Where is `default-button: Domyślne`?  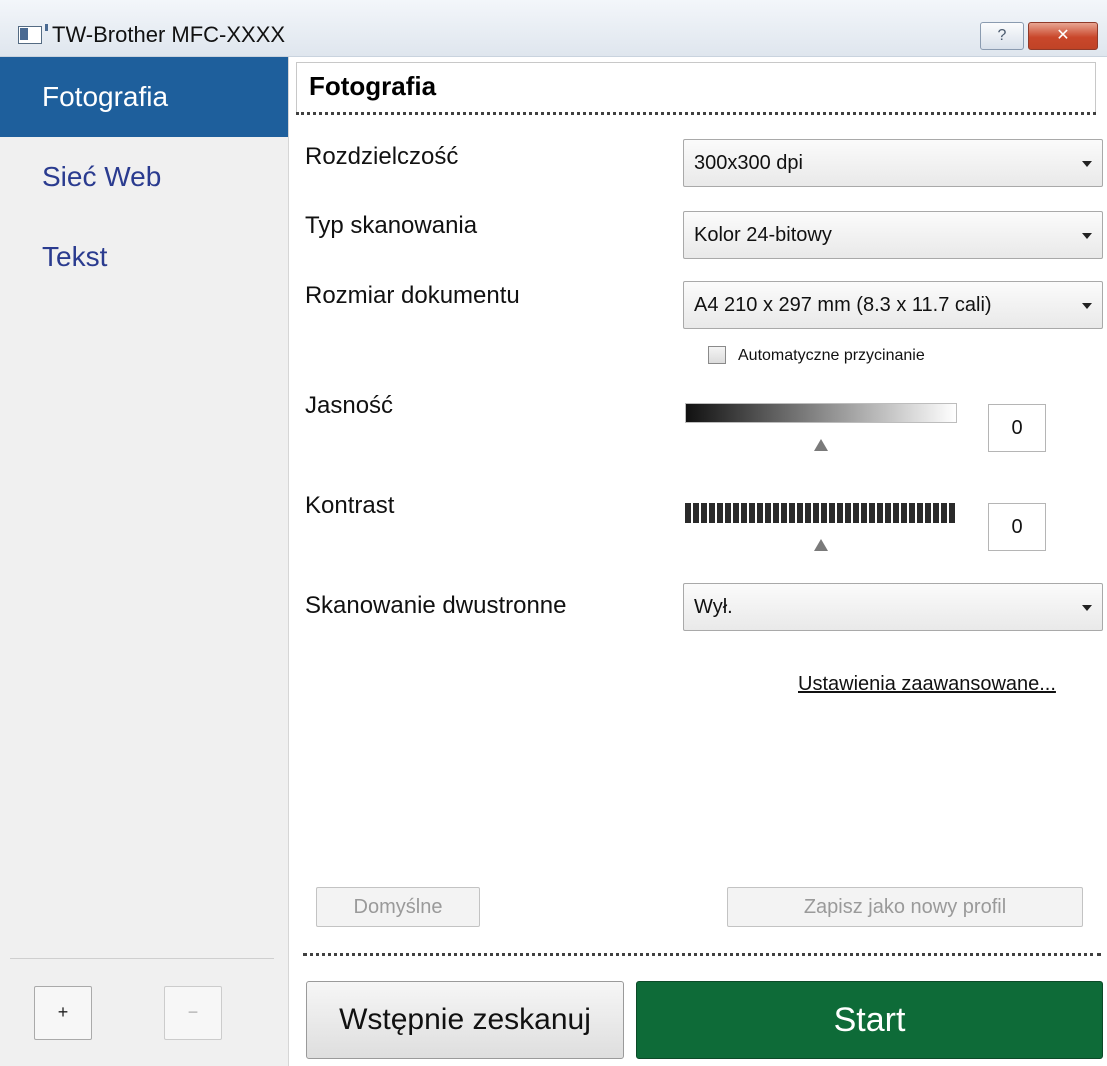 default-button: Domyślne is located at coordinates (398, 907).